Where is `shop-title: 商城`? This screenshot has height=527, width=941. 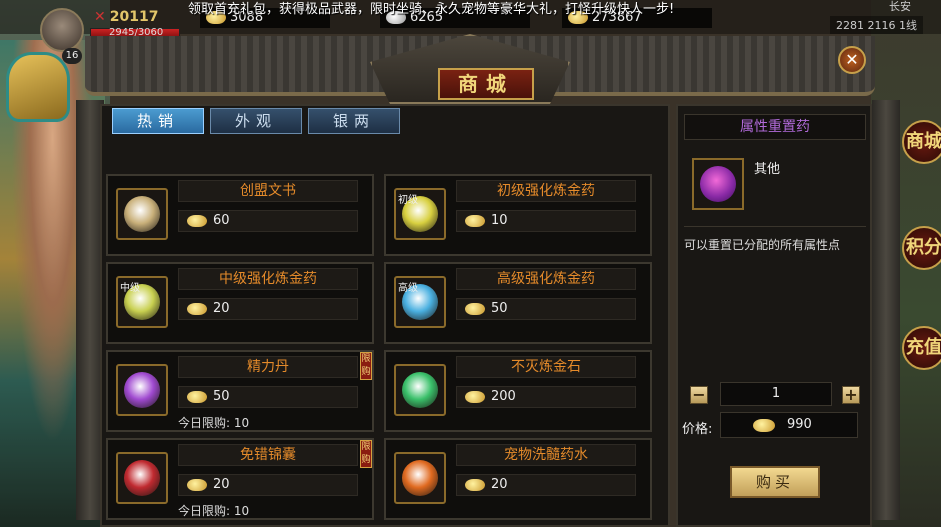 shop-title: 商城 is located at coordinates (486, 84).